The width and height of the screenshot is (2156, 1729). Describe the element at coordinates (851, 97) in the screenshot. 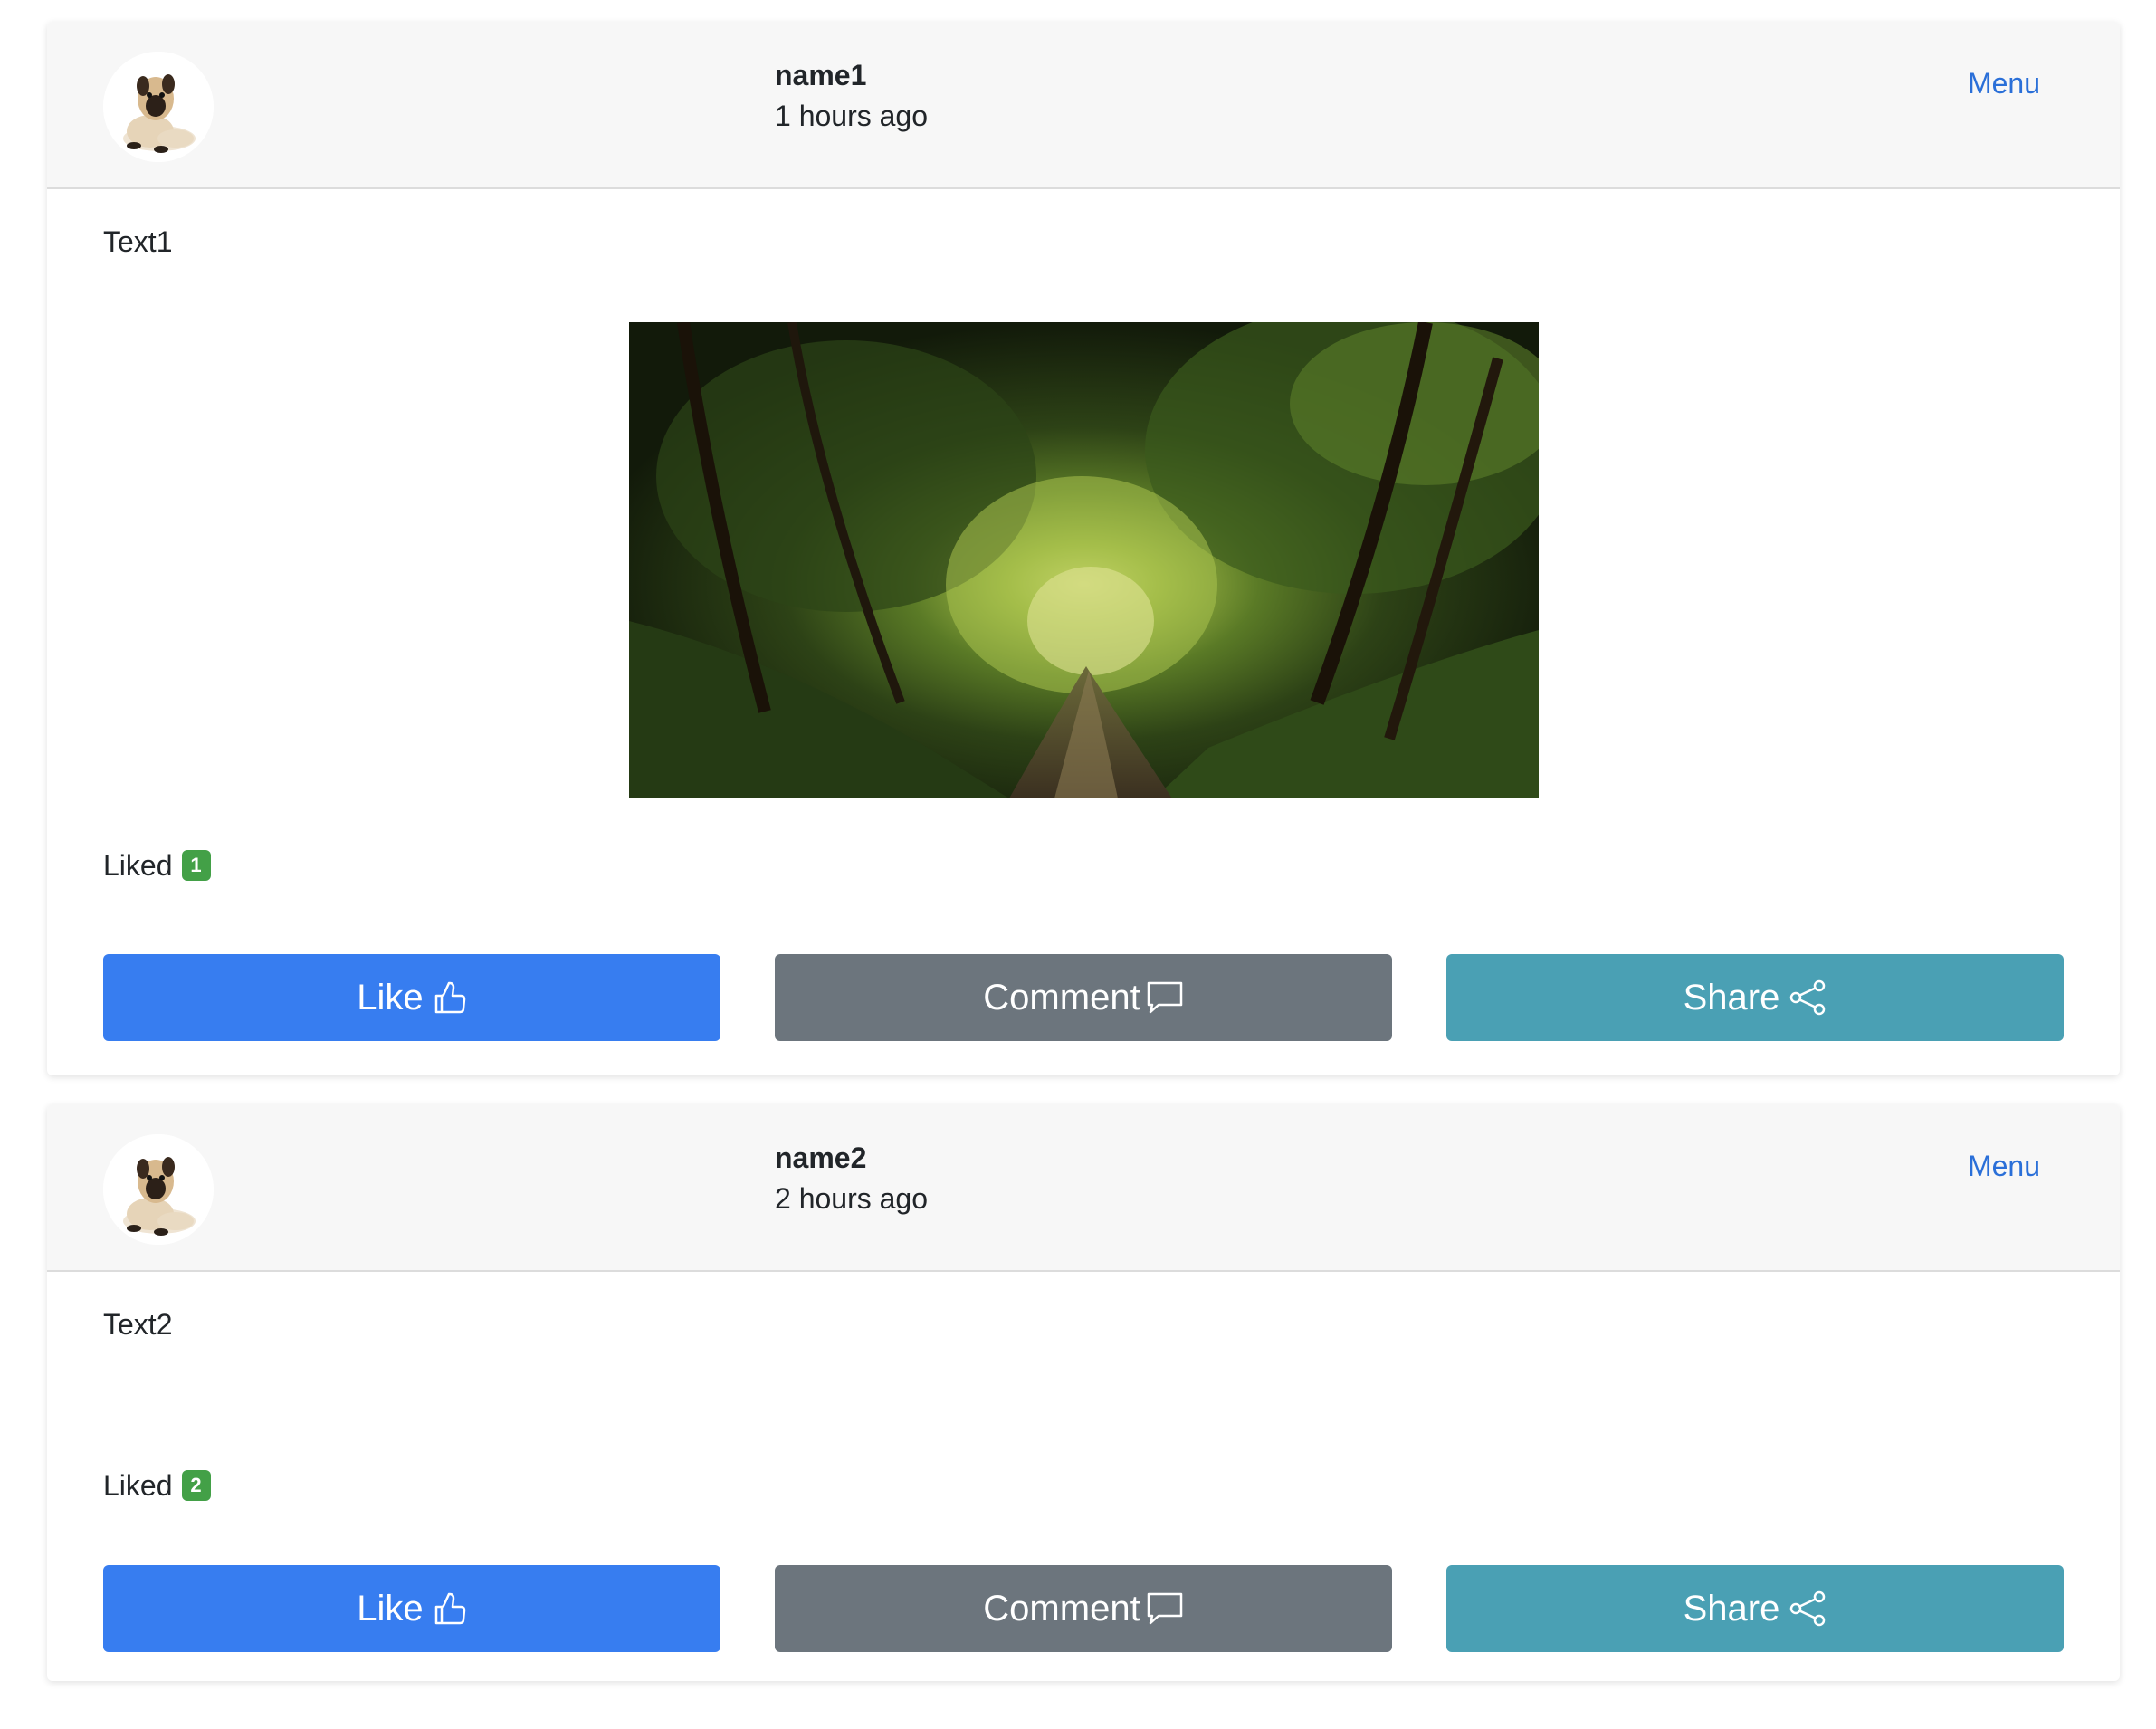

I see `author-block: name1 1 hours ago` at that location.